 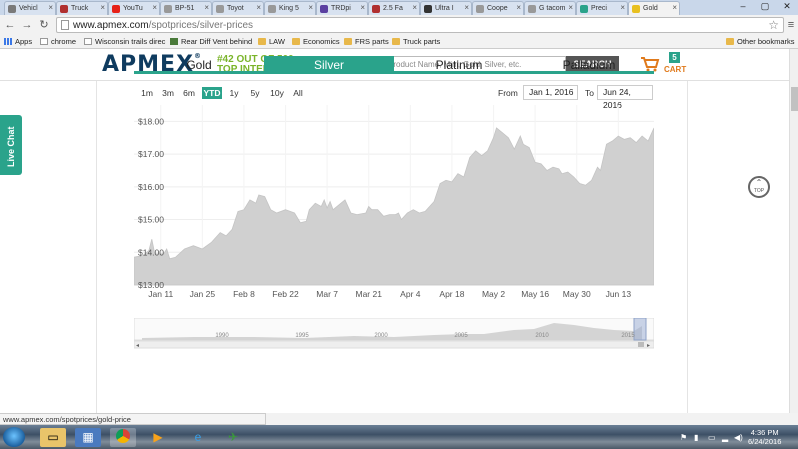 What do you see at coordinates (186, 8) in the screenshot?
I see `browser-tab: BP-51 ×` at bounding box center [186, 8].